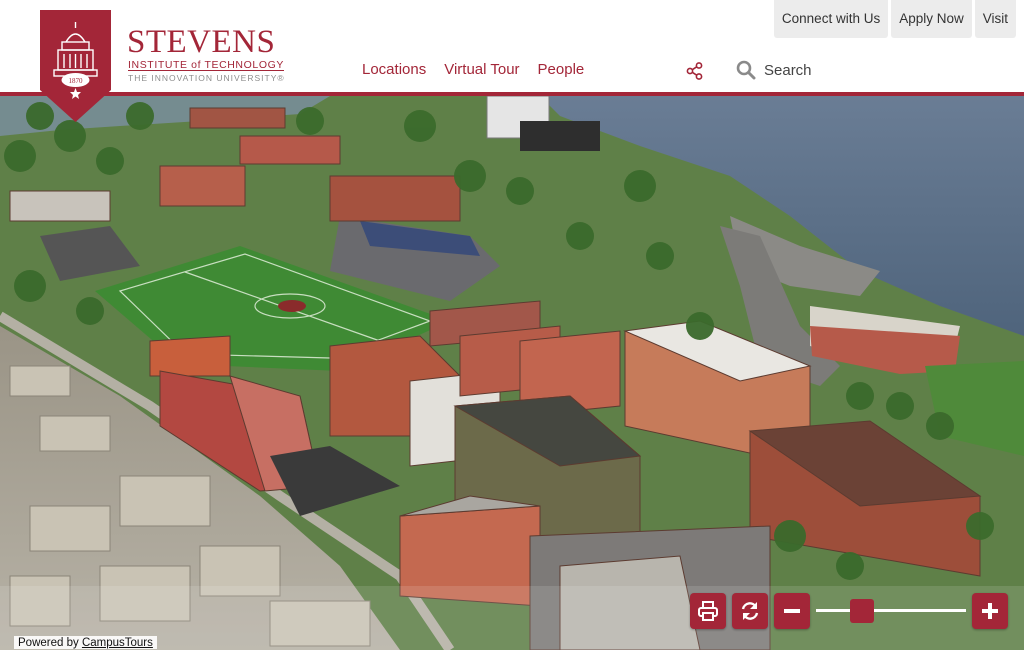 The height and width of the screenshot is (650, 1024). What do you see at coordinates (117, 643) in the screenshot?
I see `campustours-link: CampusTours` at bounding box center [117, 643].